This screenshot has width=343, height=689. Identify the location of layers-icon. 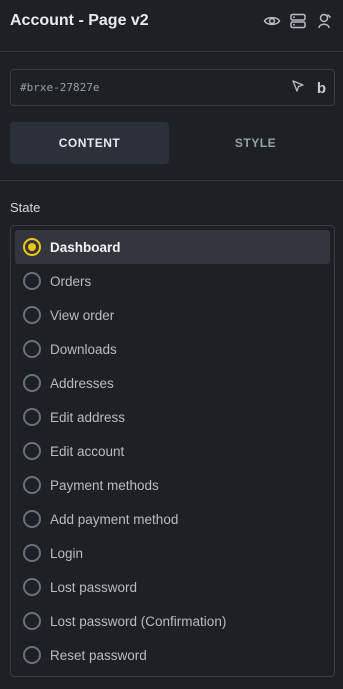
(298, 21).